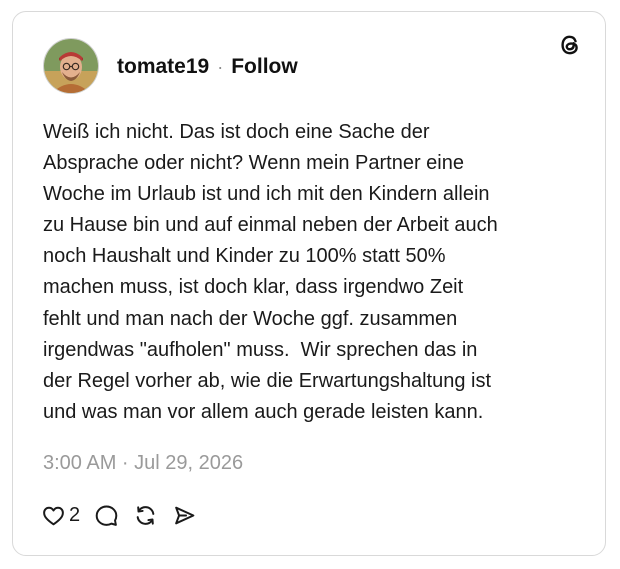 The image size is (620, 569). Describe the element at coordinates (126, 515) in the screenshot. I see `action-bar: 2` at that location.